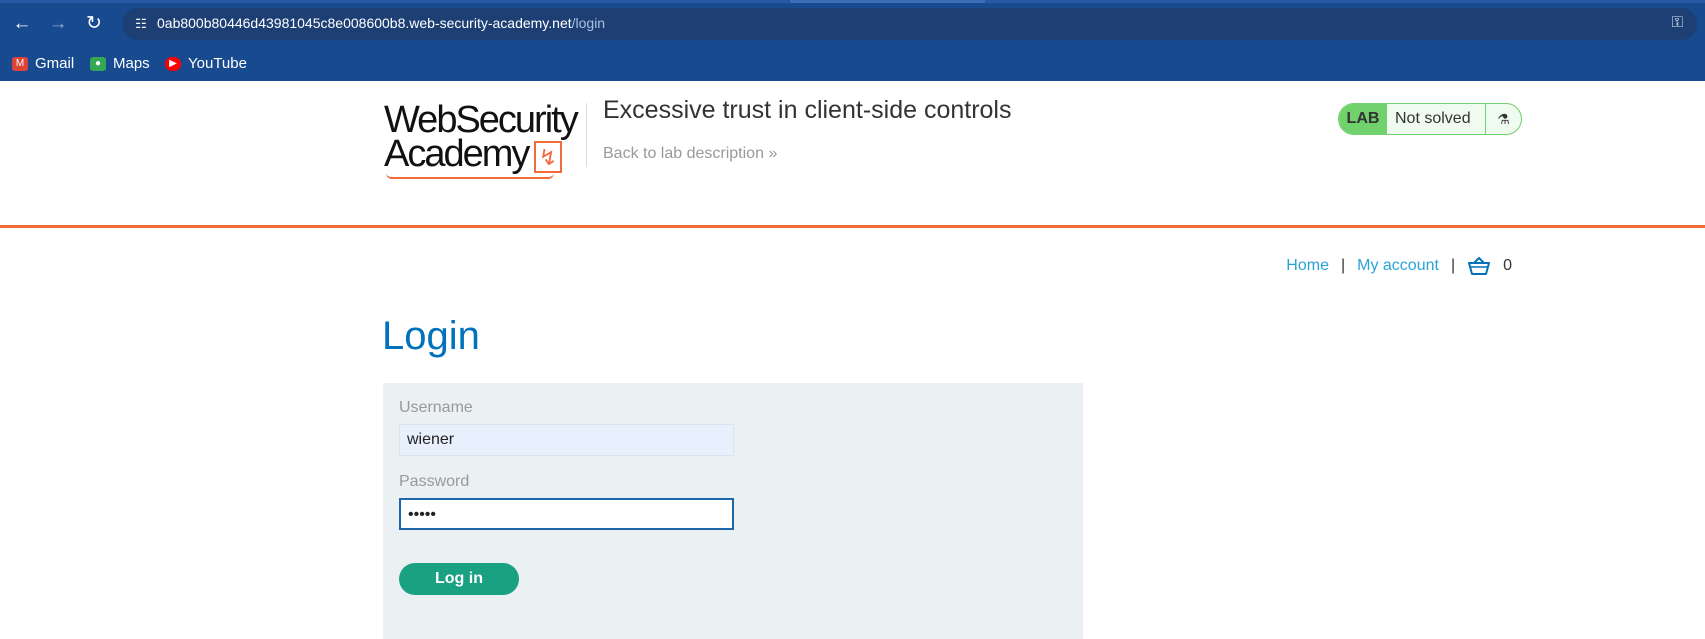 This screenshot has height=639, width=1705. I want to click on username-input: wiener, so click(566, 440).